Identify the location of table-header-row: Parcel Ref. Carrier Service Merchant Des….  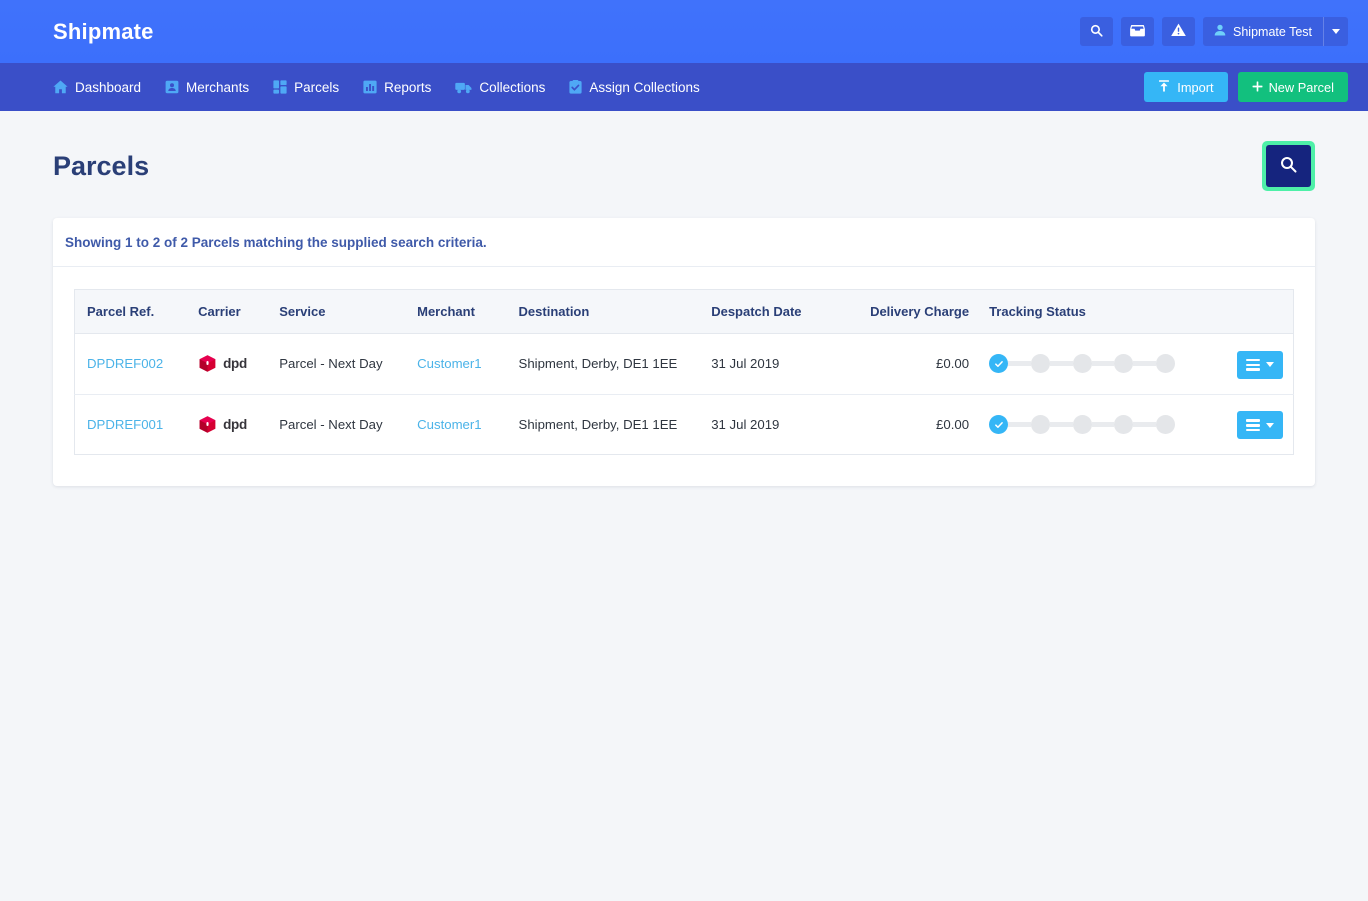
(684, 311).